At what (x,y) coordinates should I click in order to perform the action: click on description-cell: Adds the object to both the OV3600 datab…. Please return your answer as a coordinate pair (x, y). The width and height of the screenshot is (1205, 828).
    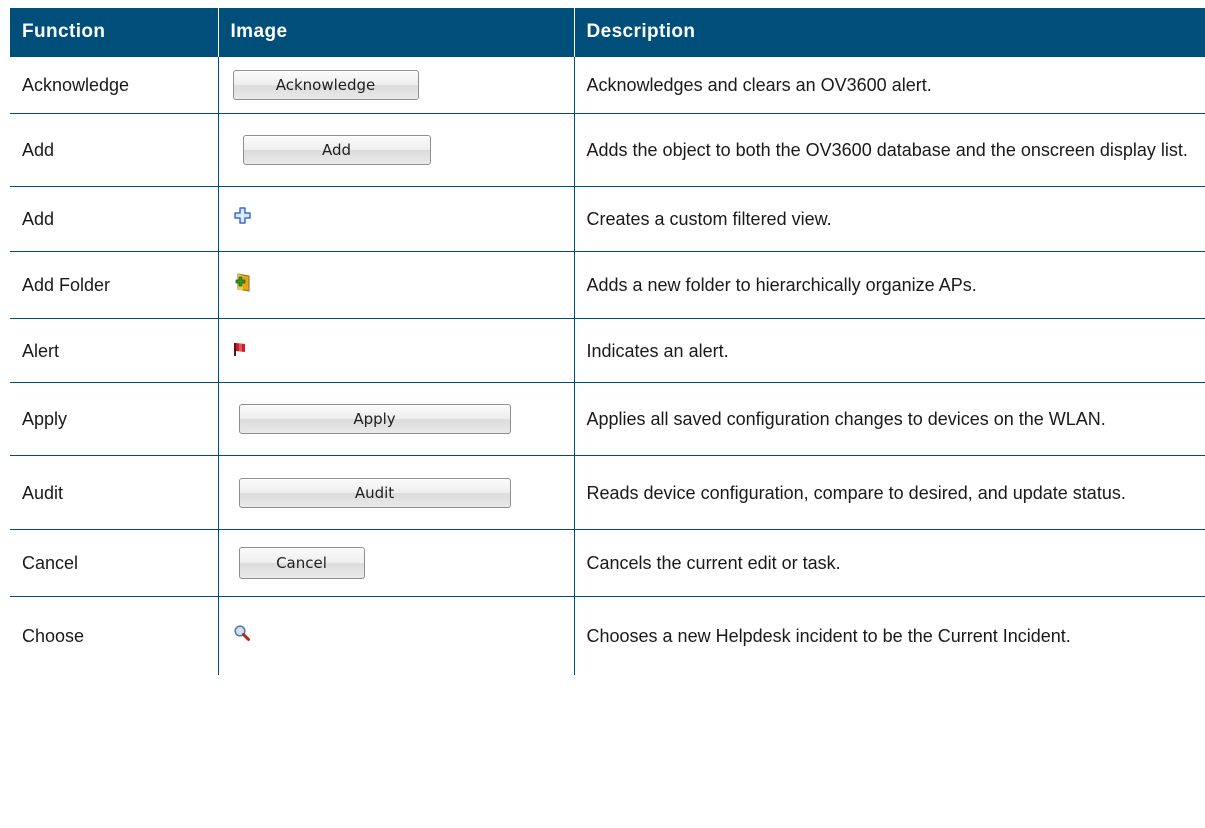
    Looking at the image, I should click on (889, 150).